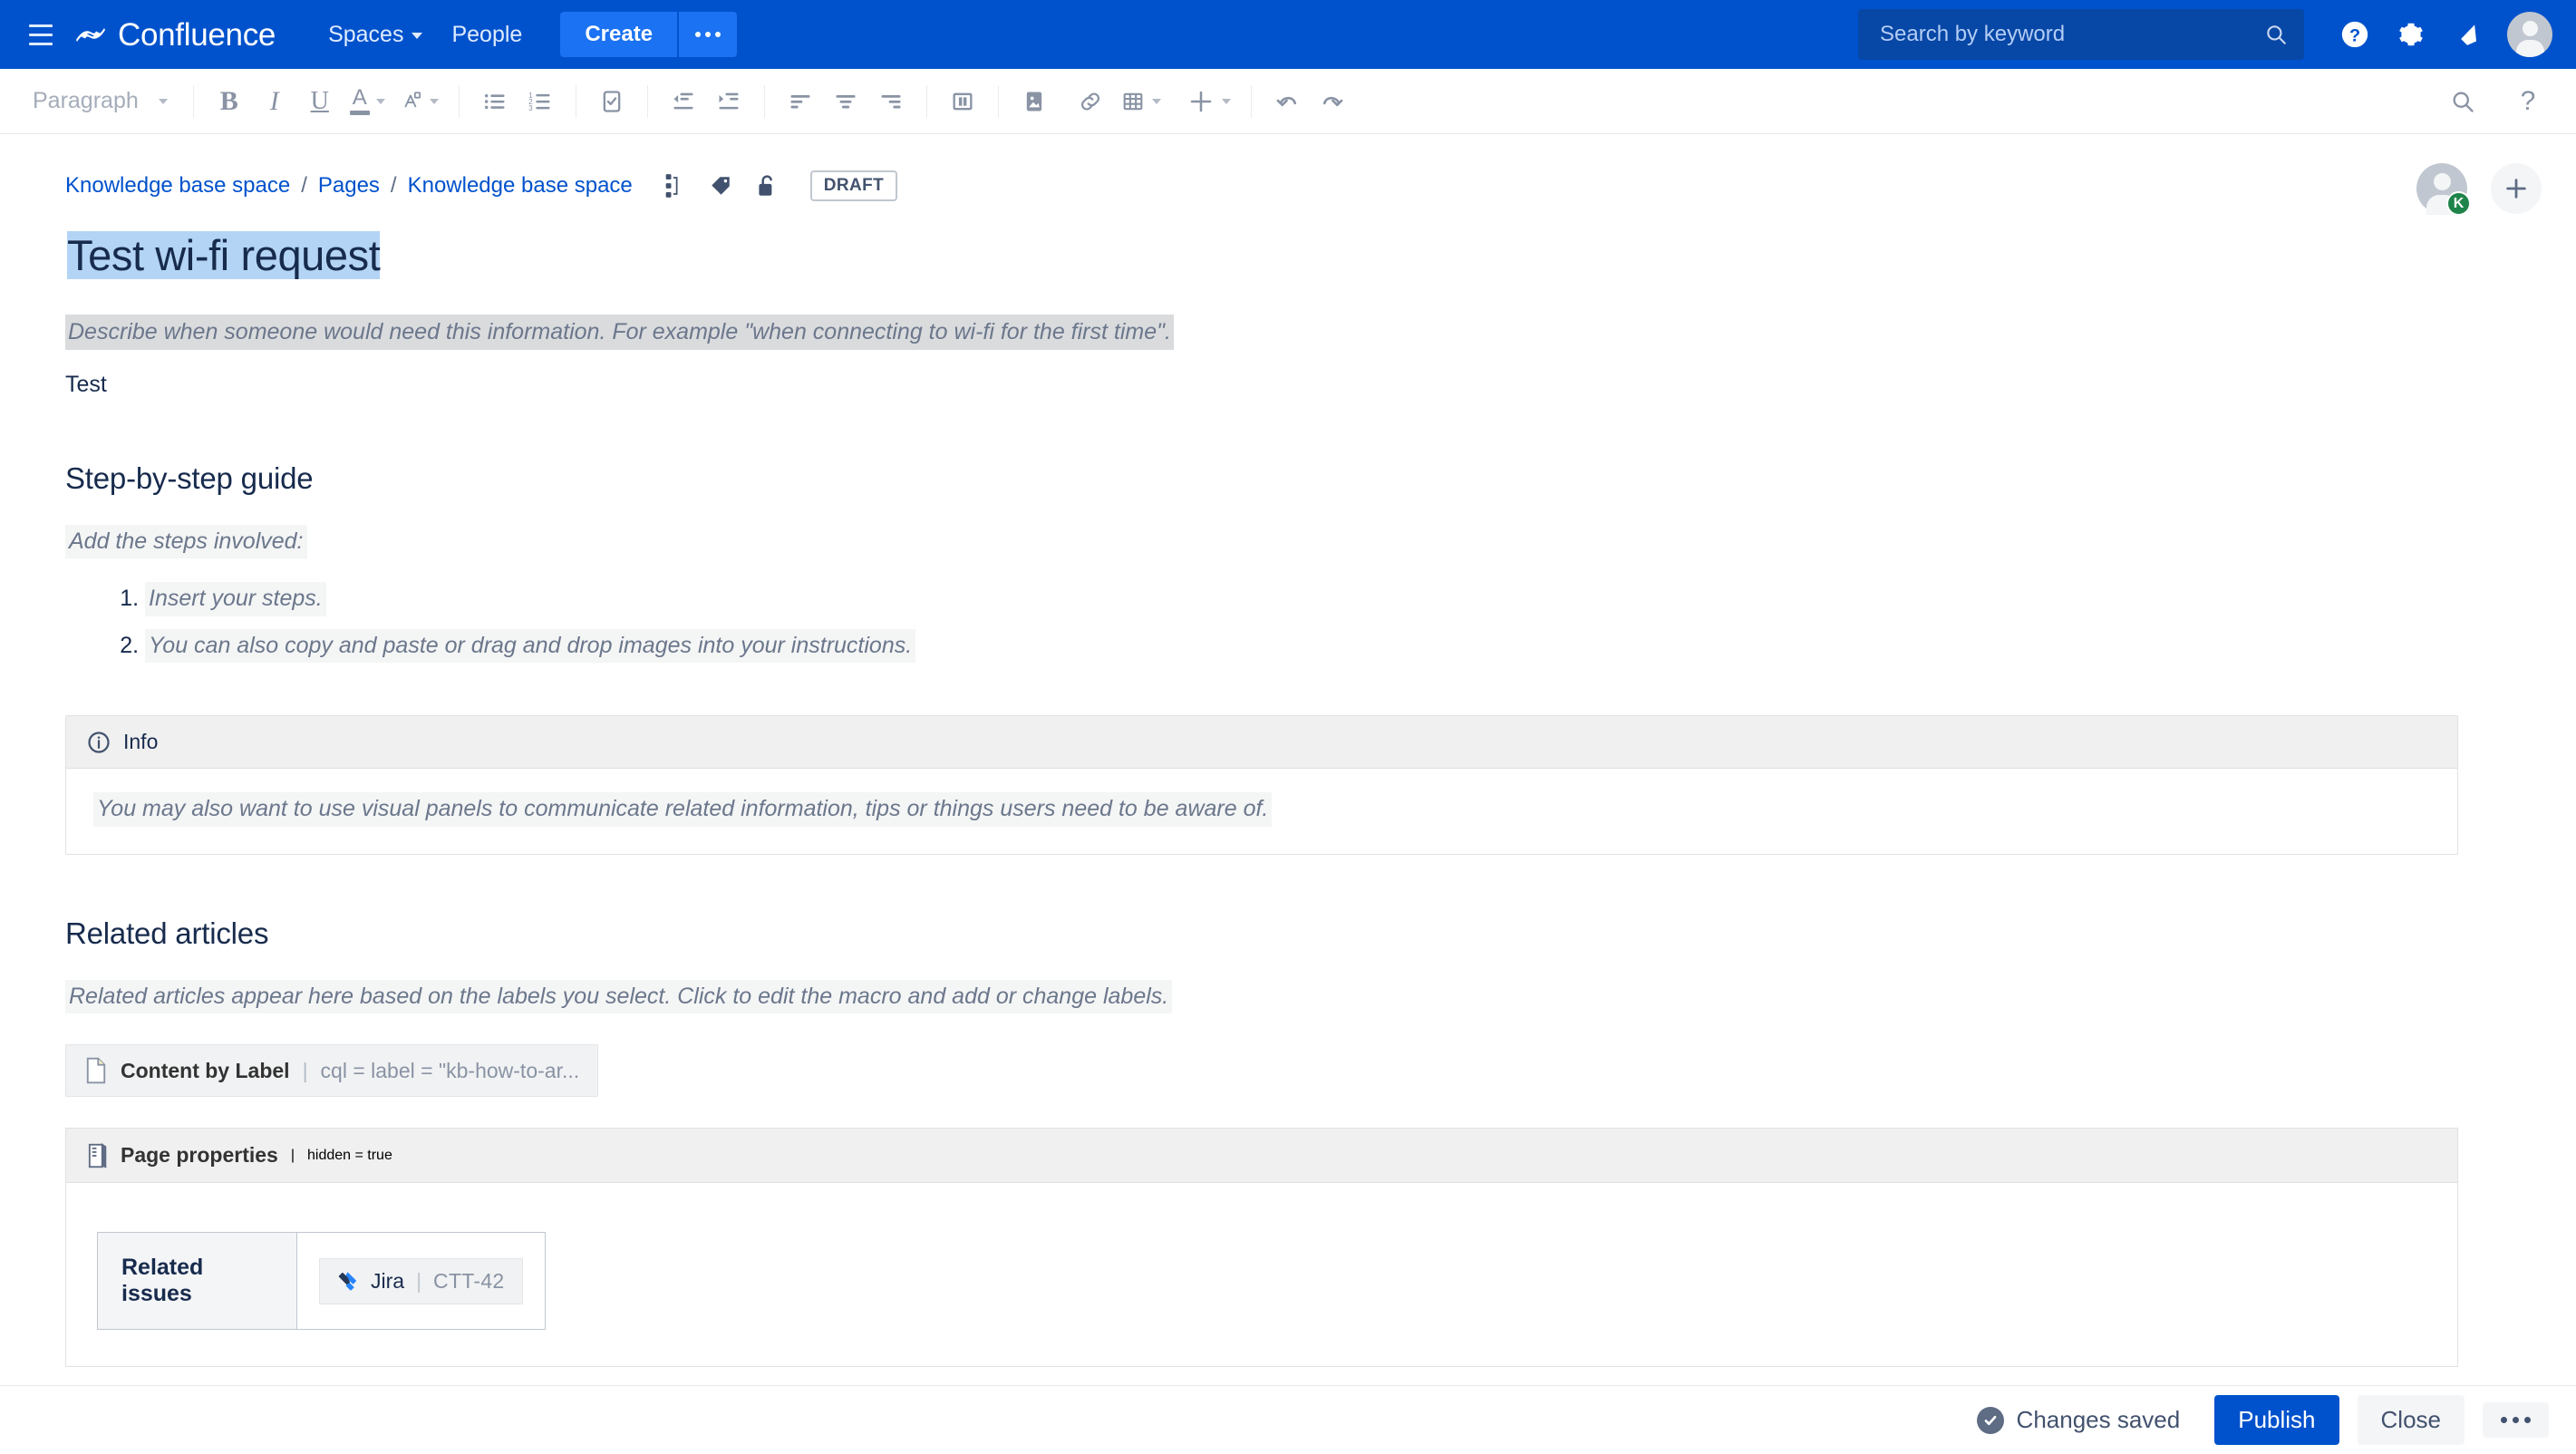 The width and height of the screenshot is (2576, 1454). Describe the element at coordinates (320, 102) in the screenshot. I see `underline-button: U` at that location.